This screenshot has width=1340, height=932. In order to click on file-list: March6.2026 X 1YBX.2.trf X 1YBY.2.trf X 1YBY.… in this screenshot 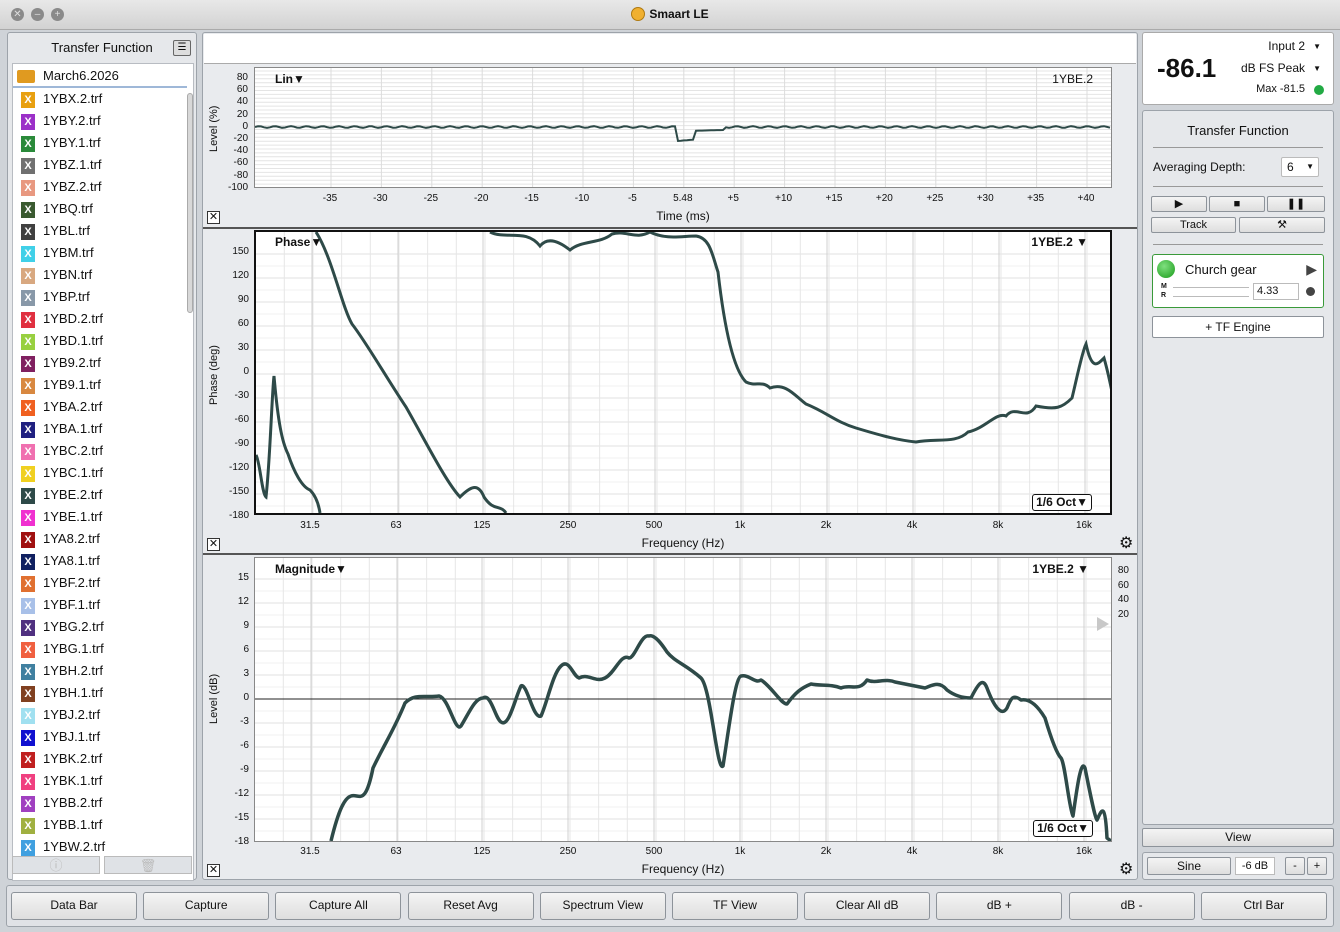, I will do `click(103, 472)`.